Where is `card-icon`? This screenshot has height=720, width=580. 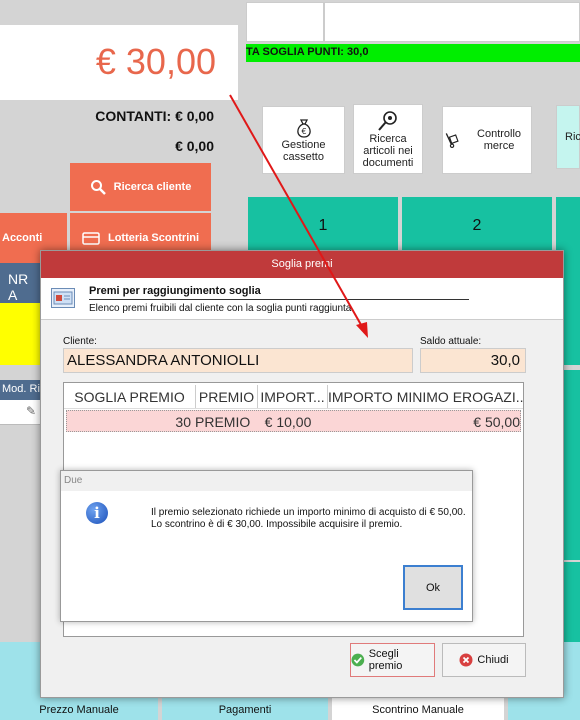
card-icon is located at coordinates (91, 238).